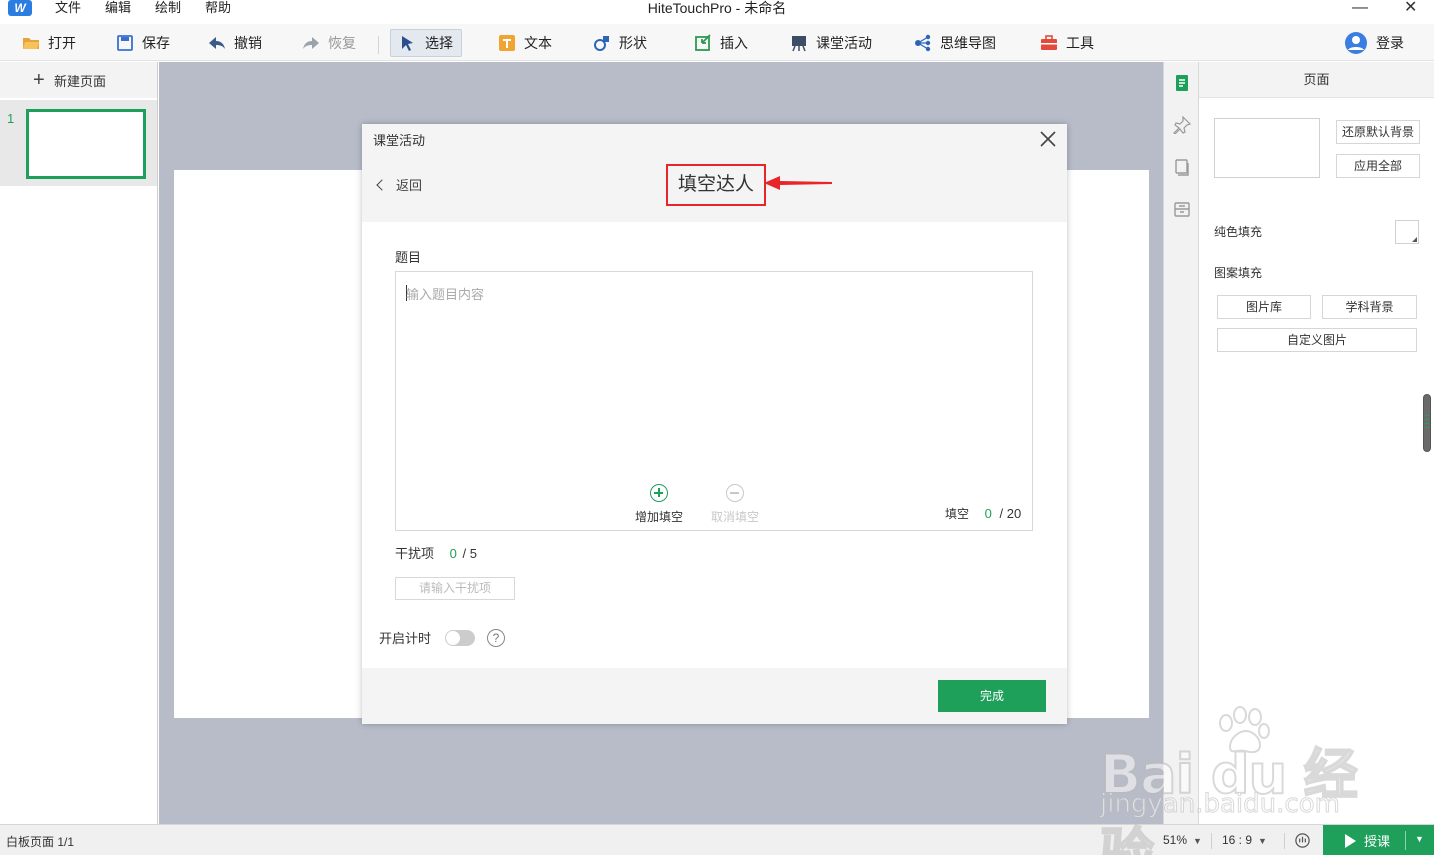 The width and height of the screenshot is (1434, 855). I want to click on mindmap-button: 思维导图, so click(955, 43).